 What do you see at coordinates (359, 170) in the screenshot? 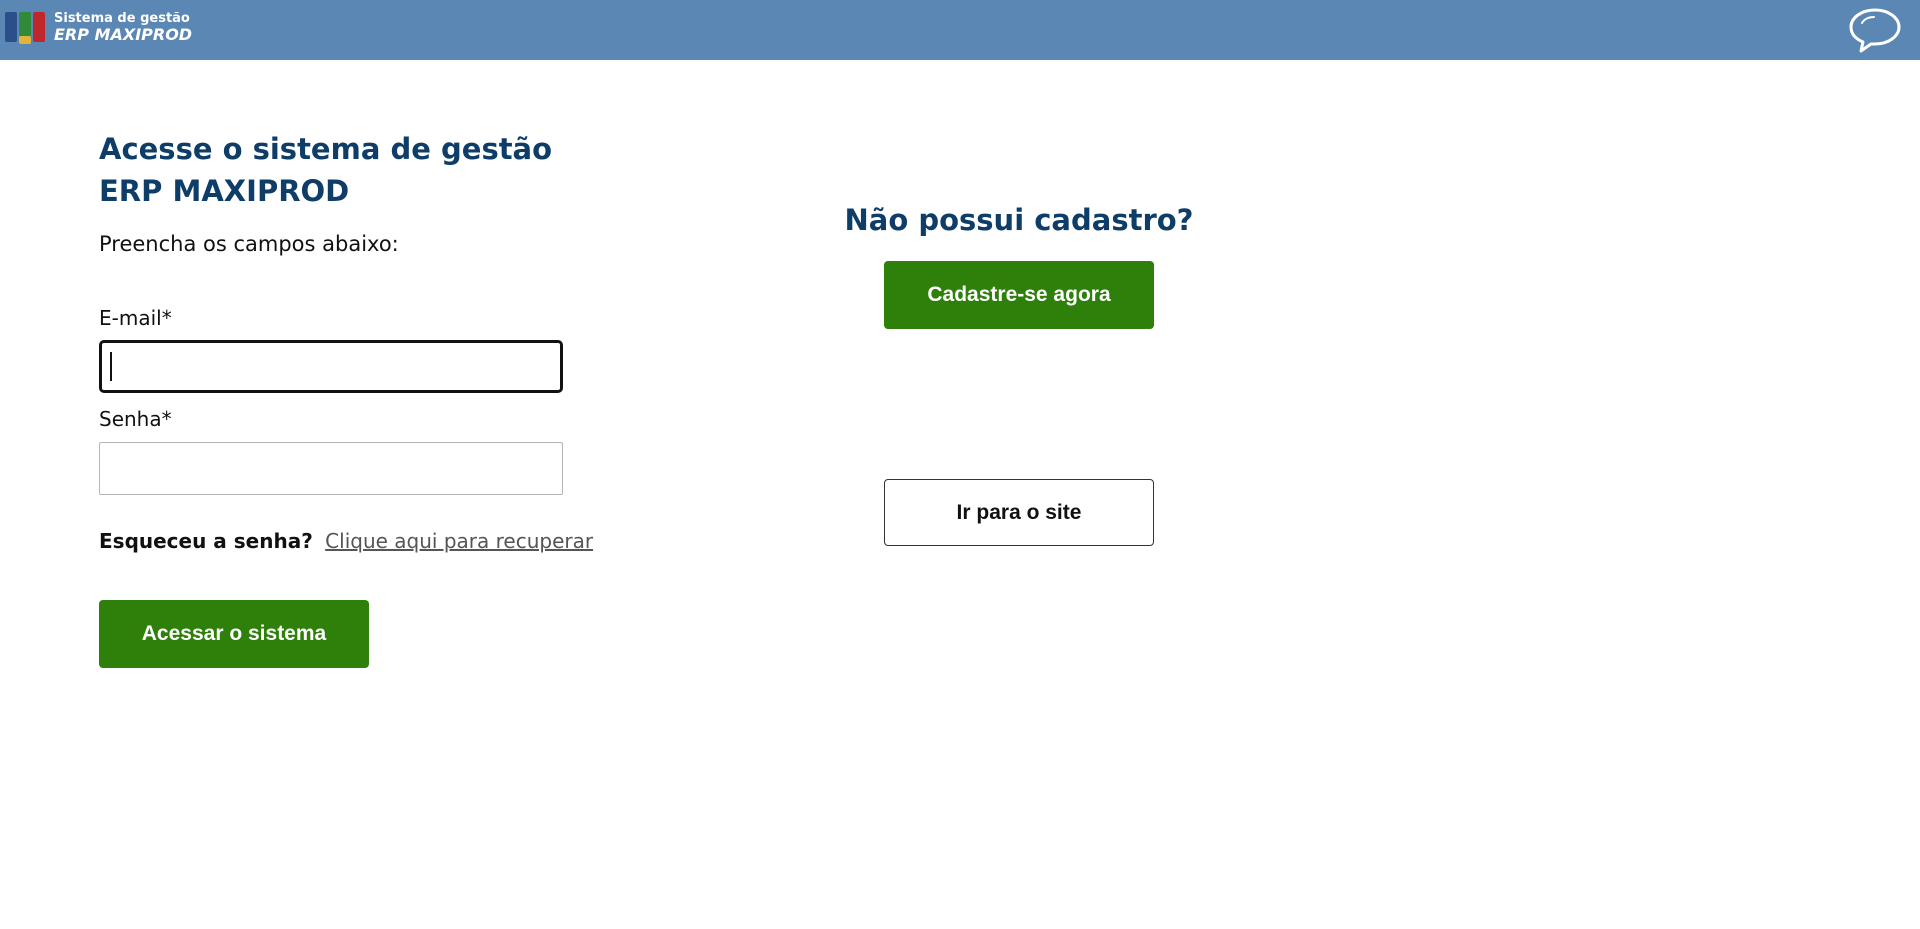
I see `login-heading: Acesse o sistema de gestão ERP MAXIPROD` at bounding box center [359, 170].